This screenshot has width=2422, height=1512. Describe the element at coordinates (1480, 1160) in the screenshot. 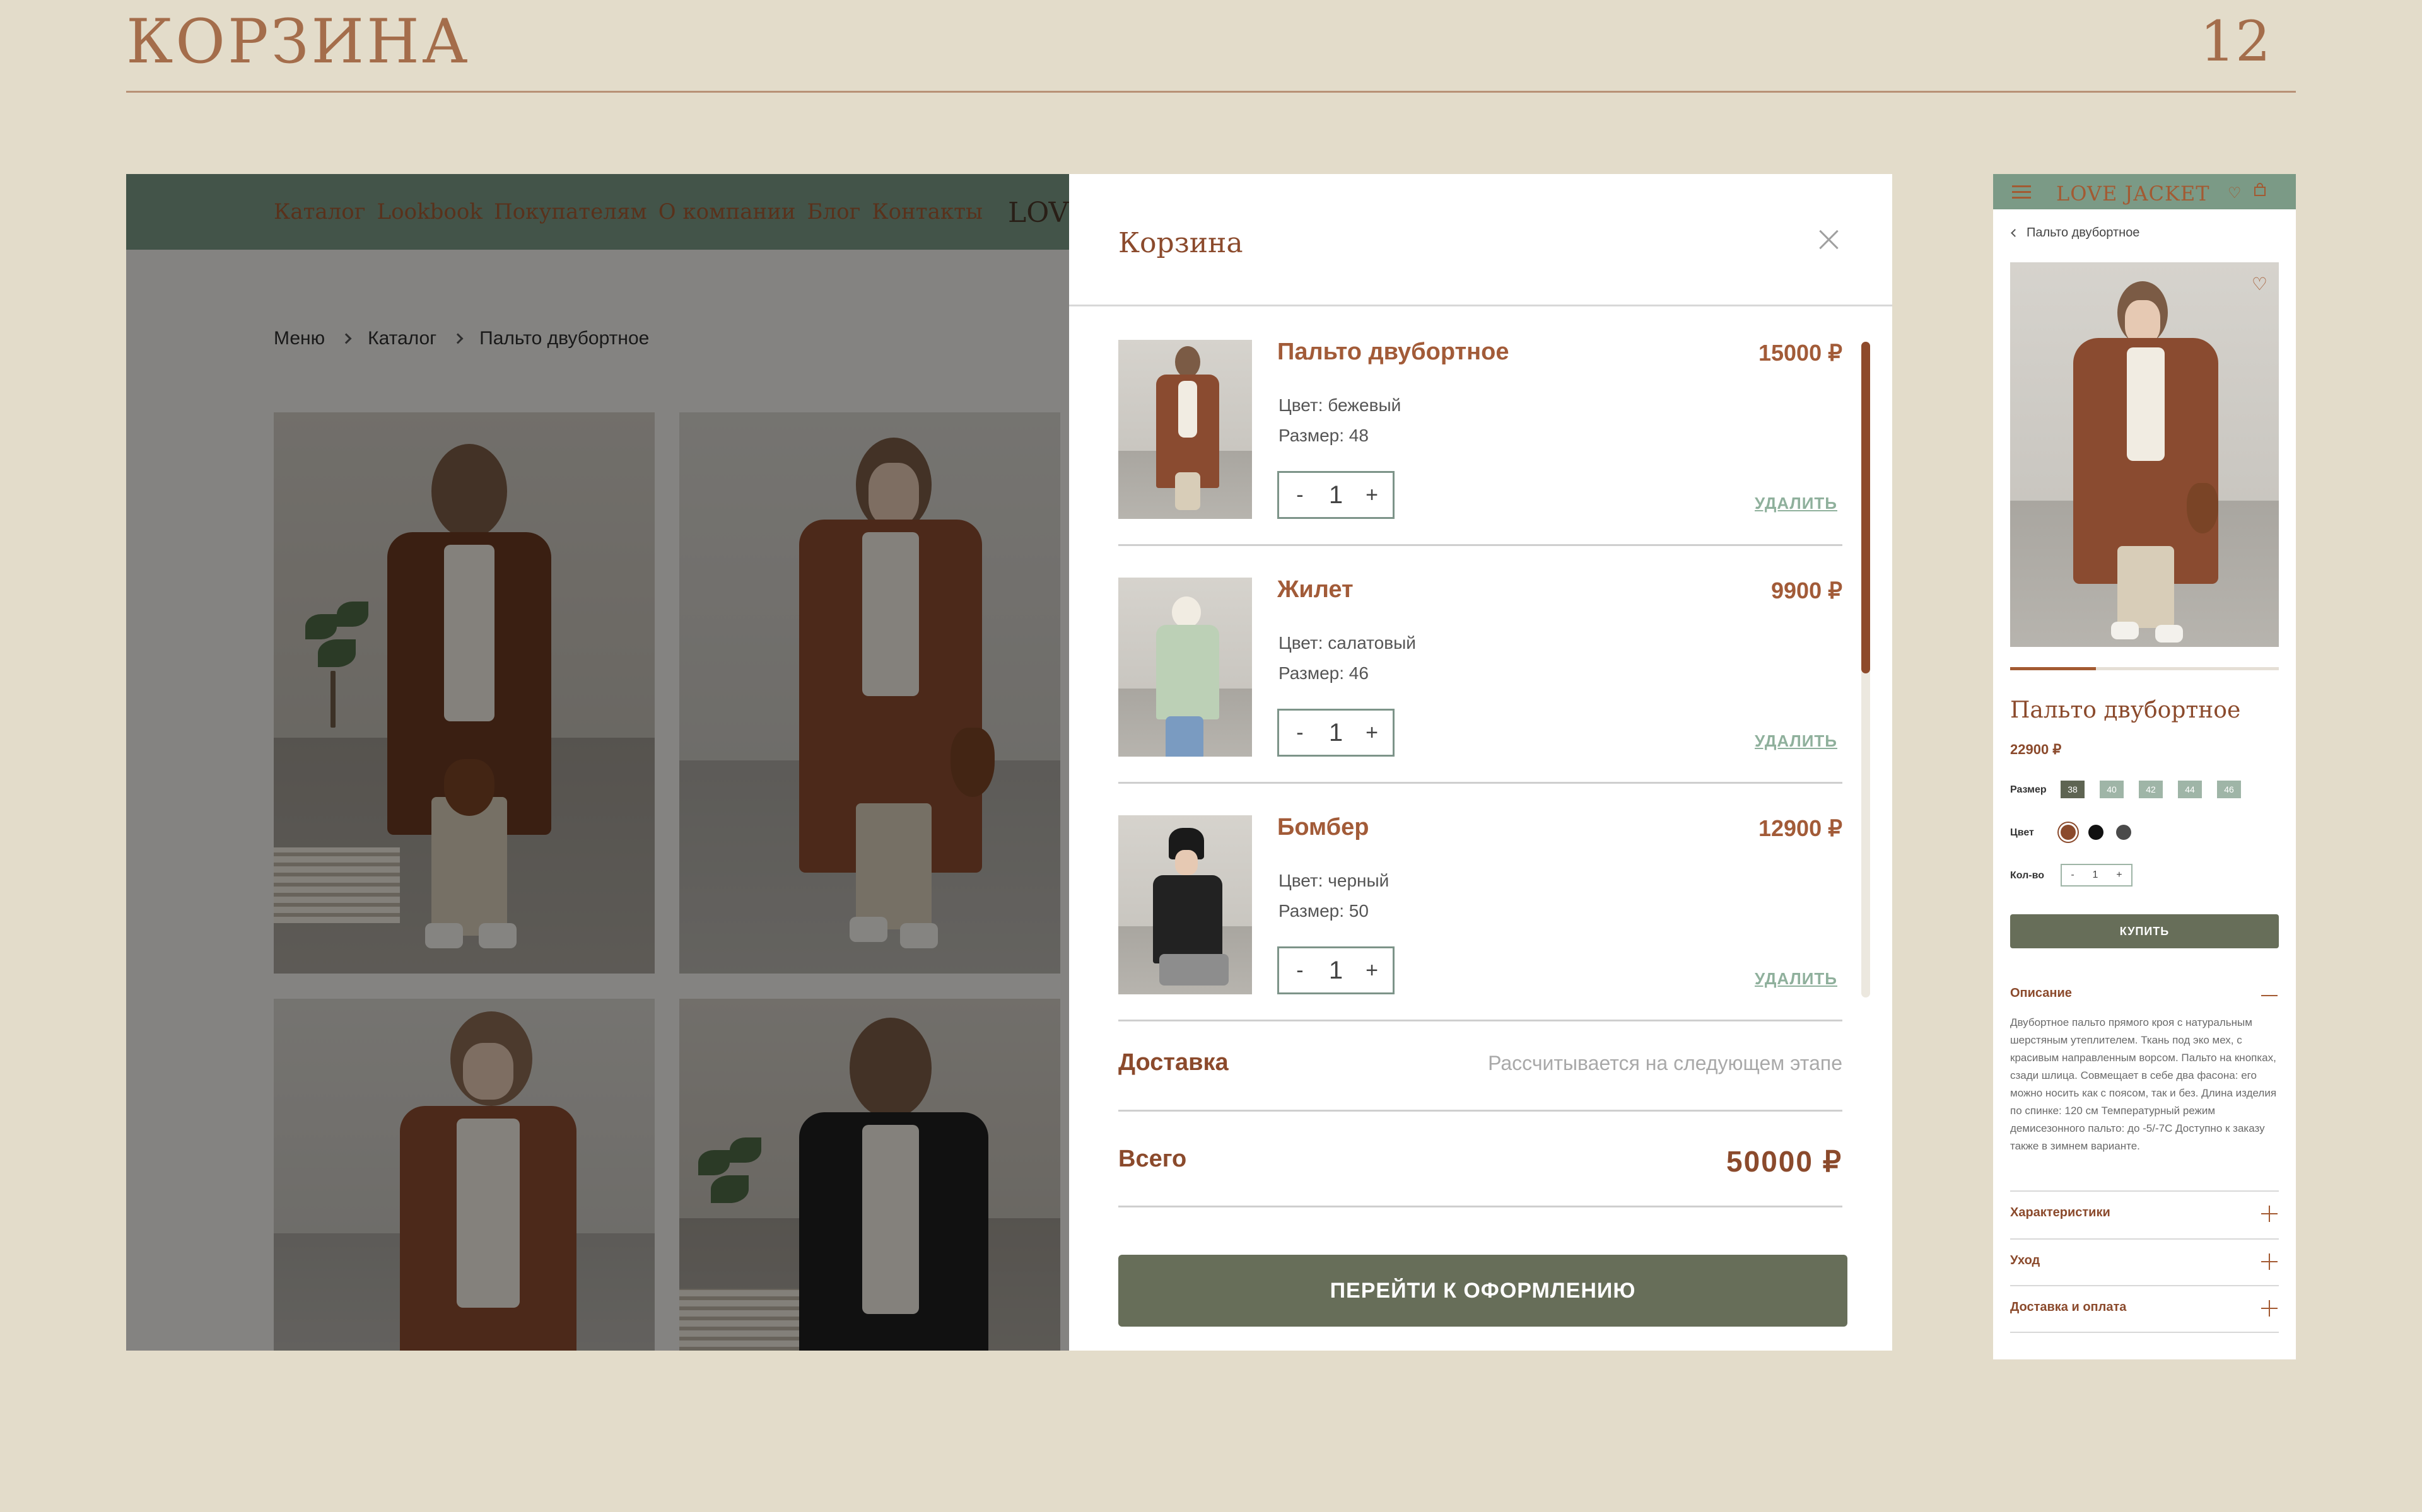

I see `total-row: Всего 50000 ₽` at that location.